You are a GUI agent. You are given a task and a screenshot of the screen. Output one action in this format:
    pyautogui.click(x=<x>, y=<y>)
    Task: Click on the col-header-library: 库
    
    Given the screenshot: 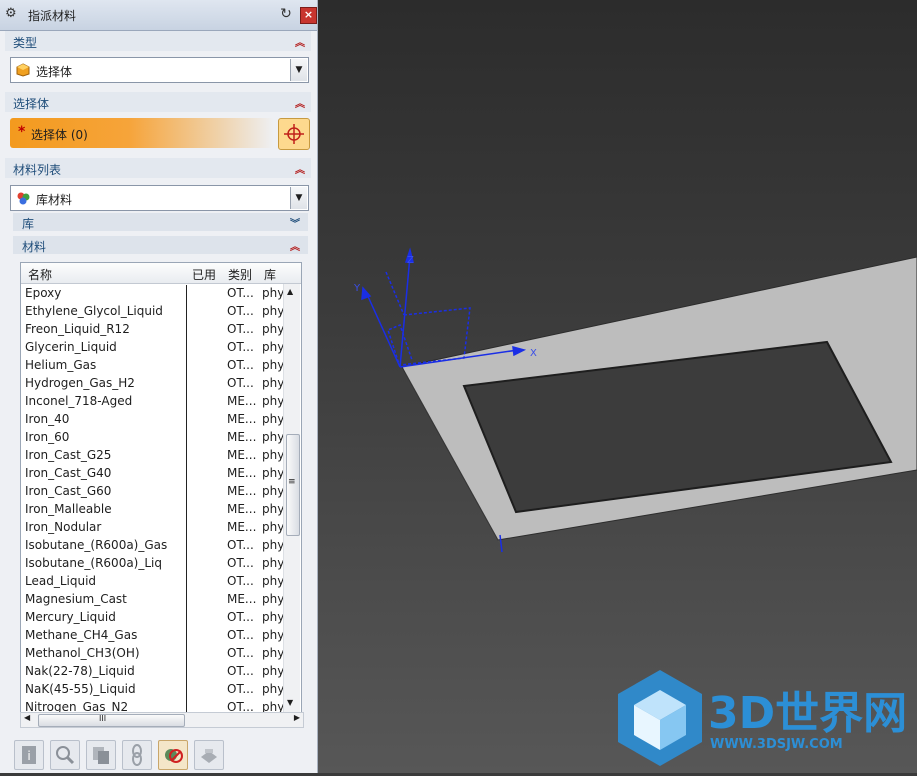 What is the action you would take?
    pyautogui.click(x=270, y=274)
    